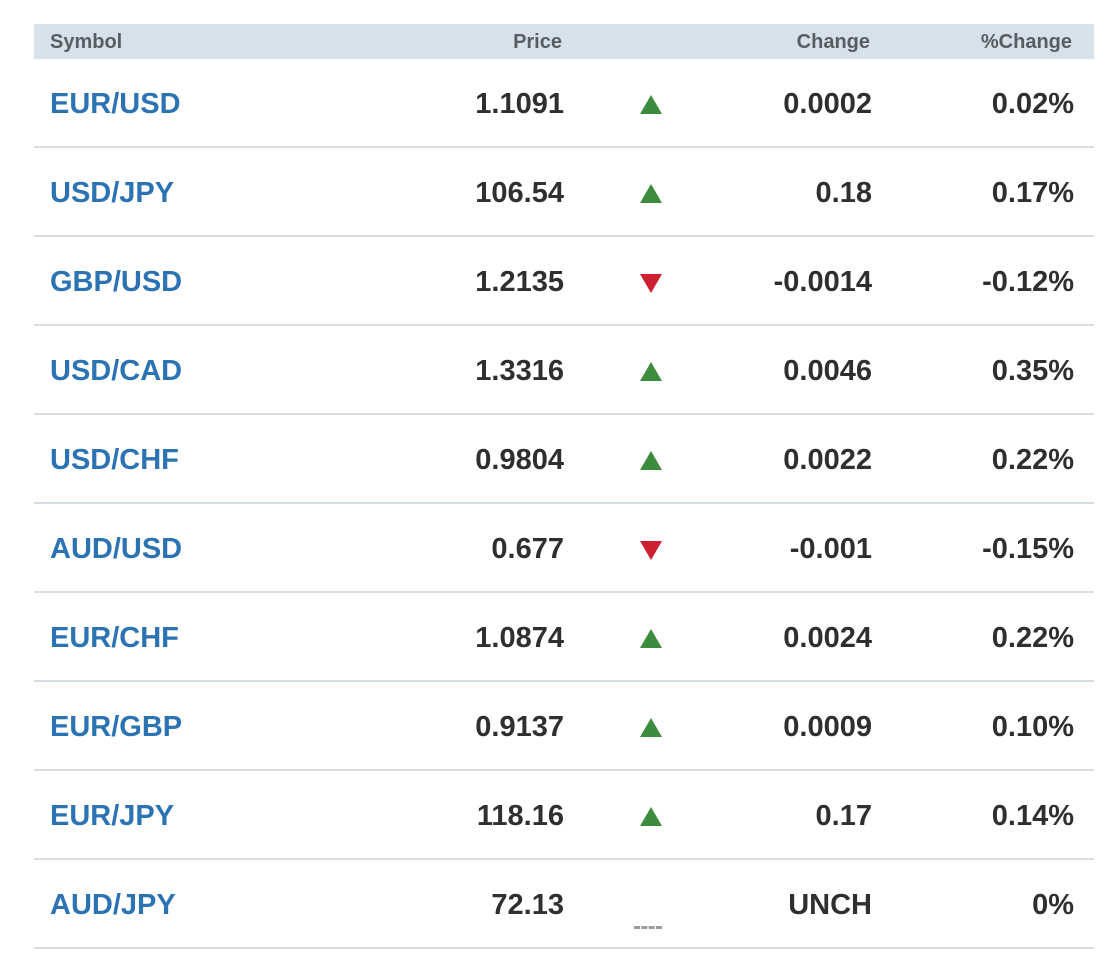 The height and width of the screenshot is (970, 1116). I want to click on column-header-symbol: Symbol, so click(86, 42).